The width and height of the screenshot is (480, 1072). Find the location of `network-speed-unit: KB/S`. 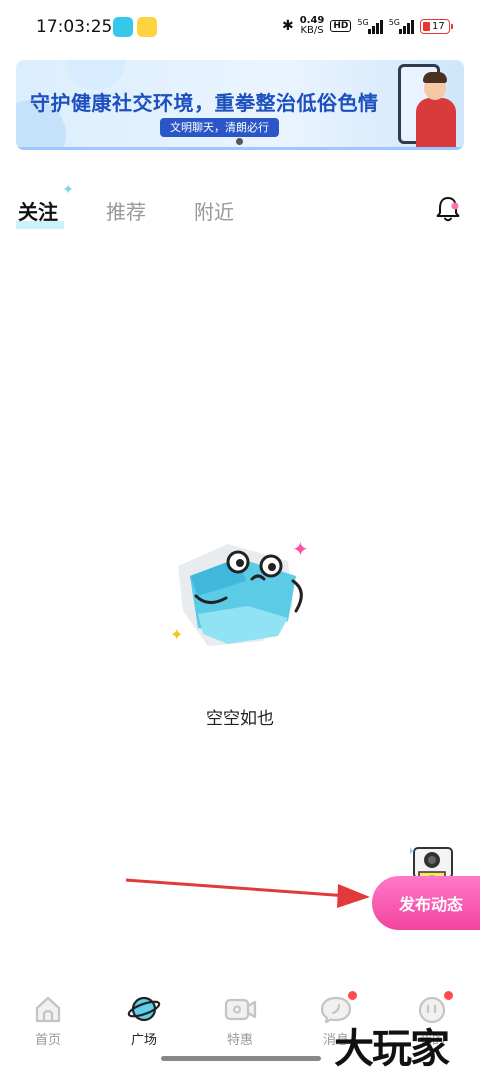

network-speed-unit: KB/S is located at coordinates (312, 30).